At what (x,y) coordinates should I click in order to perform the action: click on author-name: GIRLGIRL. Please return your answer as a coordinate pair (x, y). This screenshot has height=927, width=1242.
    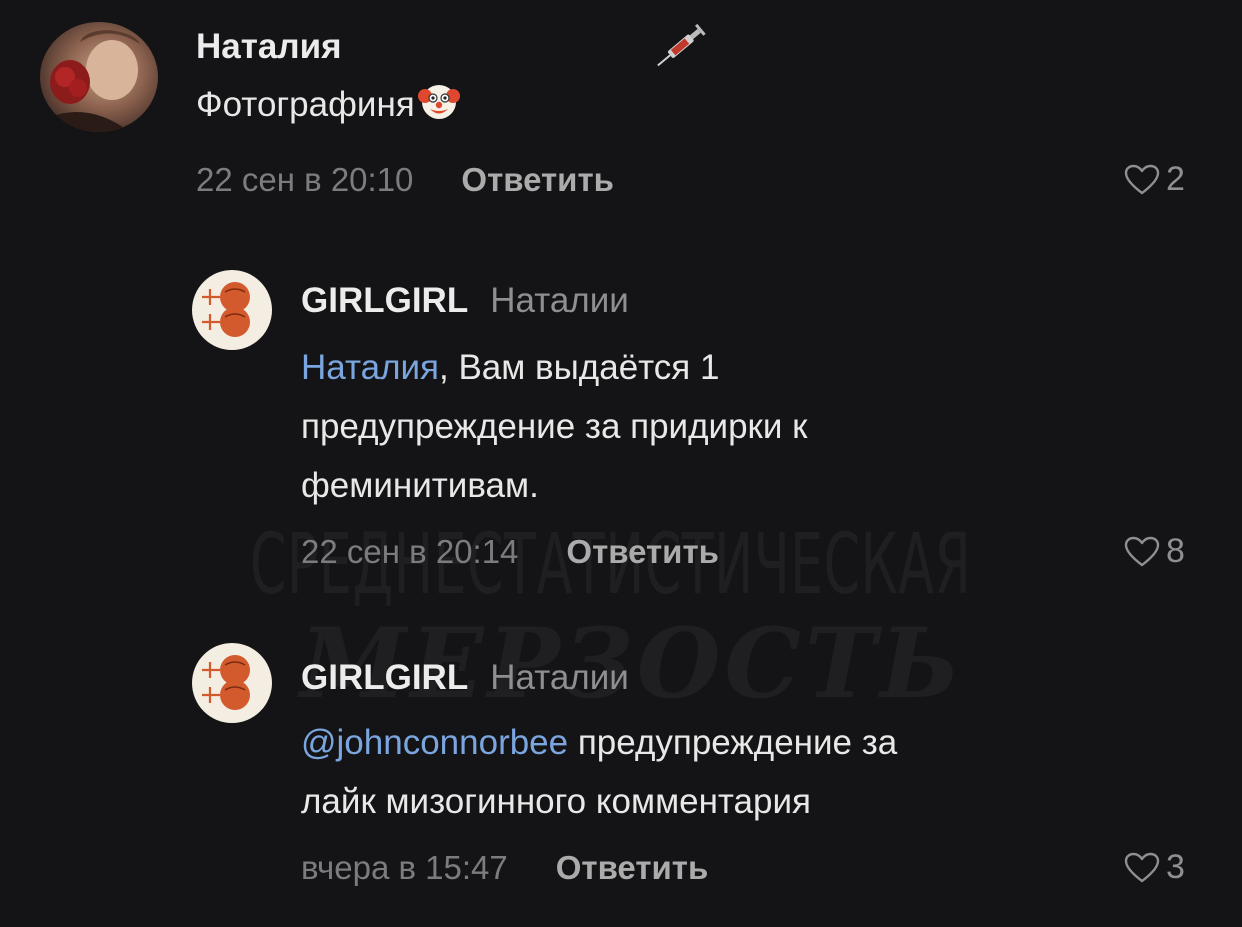
    Looking at the image, I should click on (384, 677).